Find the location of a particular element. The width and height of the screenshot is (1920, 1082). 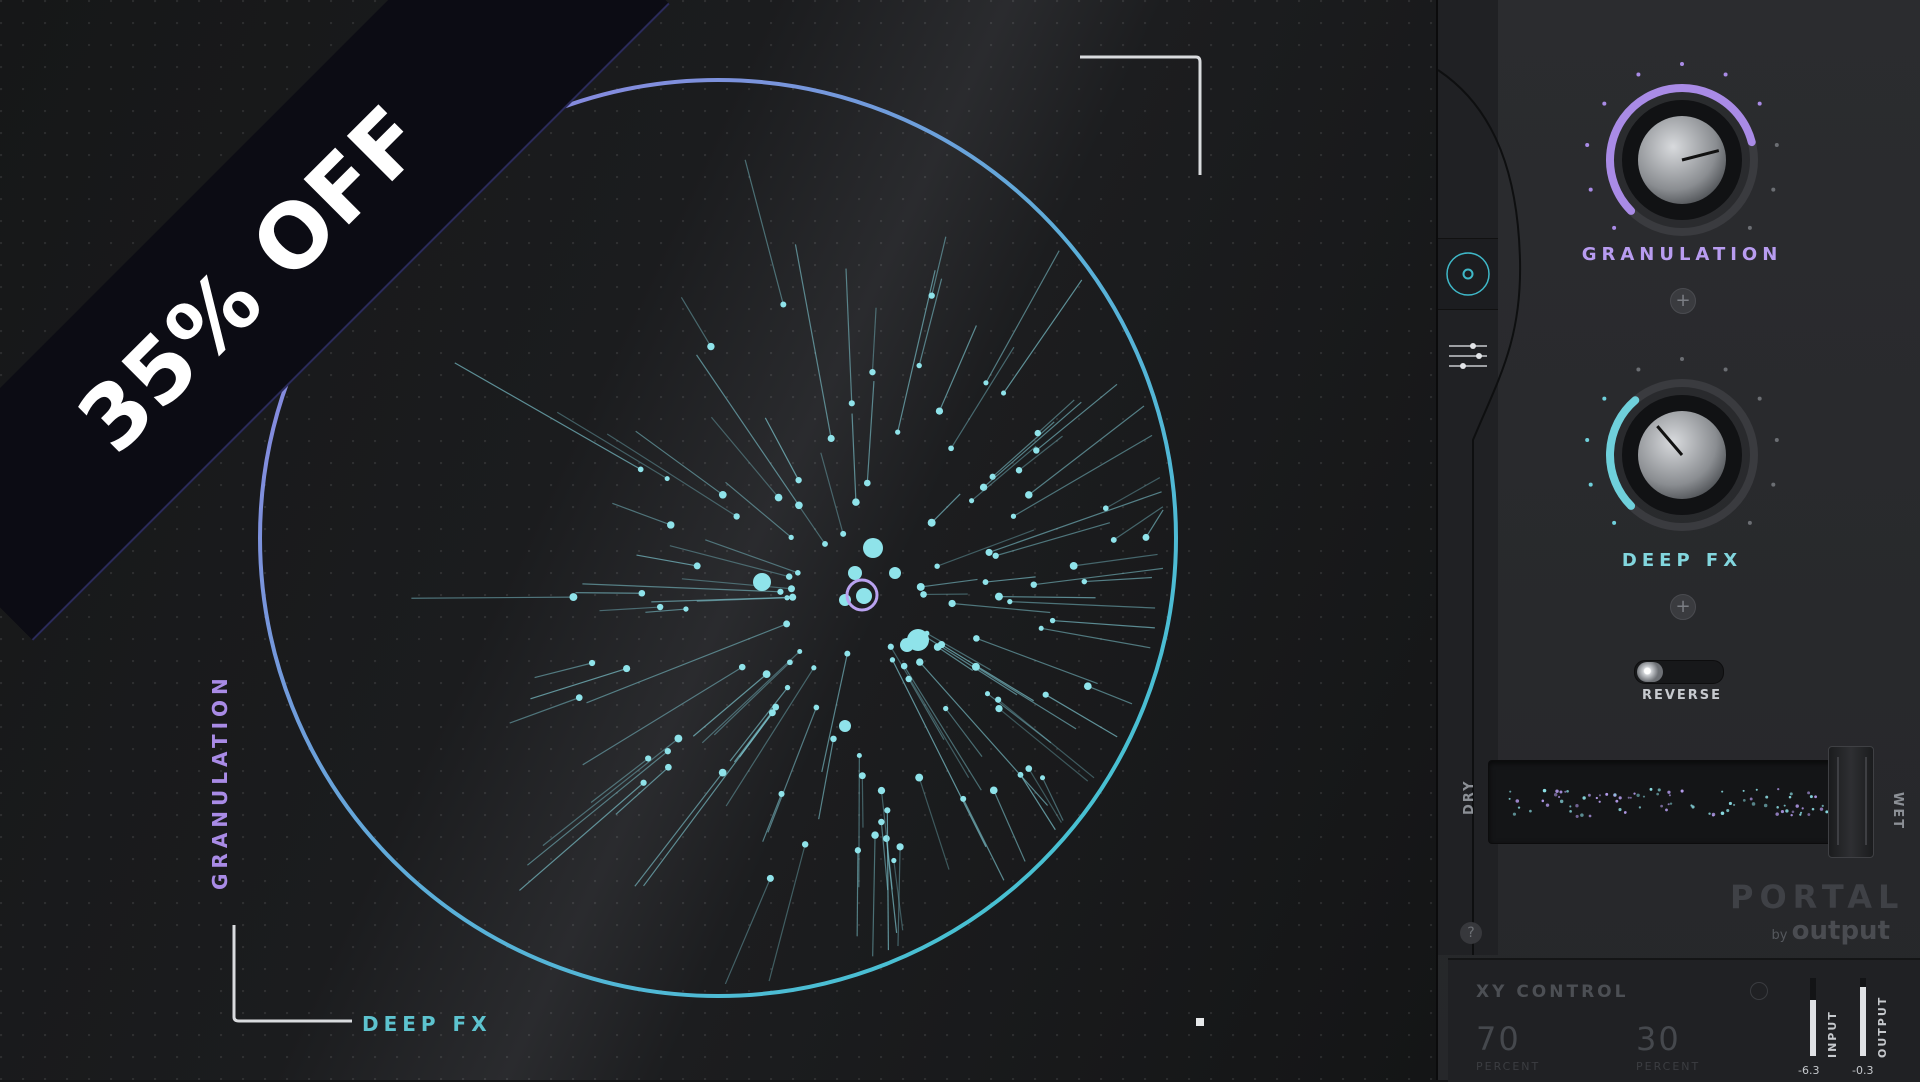

question-icon: ? is located at coordinates (1471, 933).